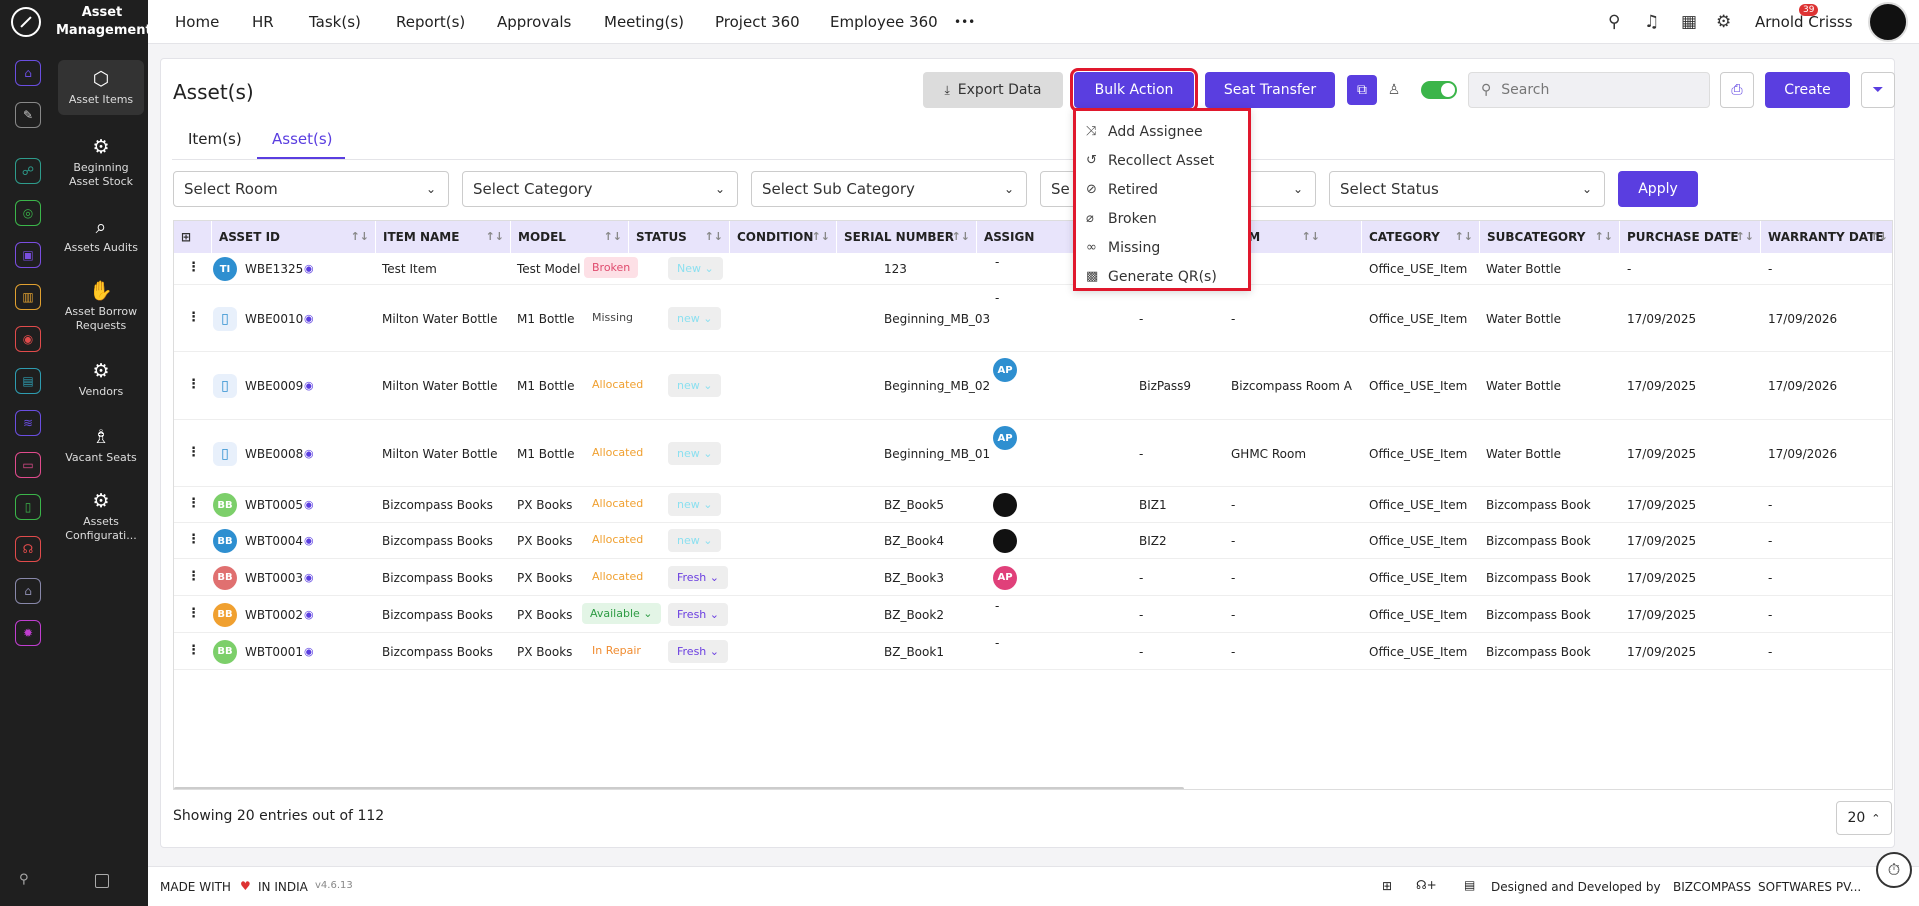  I want to click on apps-grid-icon: ▦, so click(1689, 22).